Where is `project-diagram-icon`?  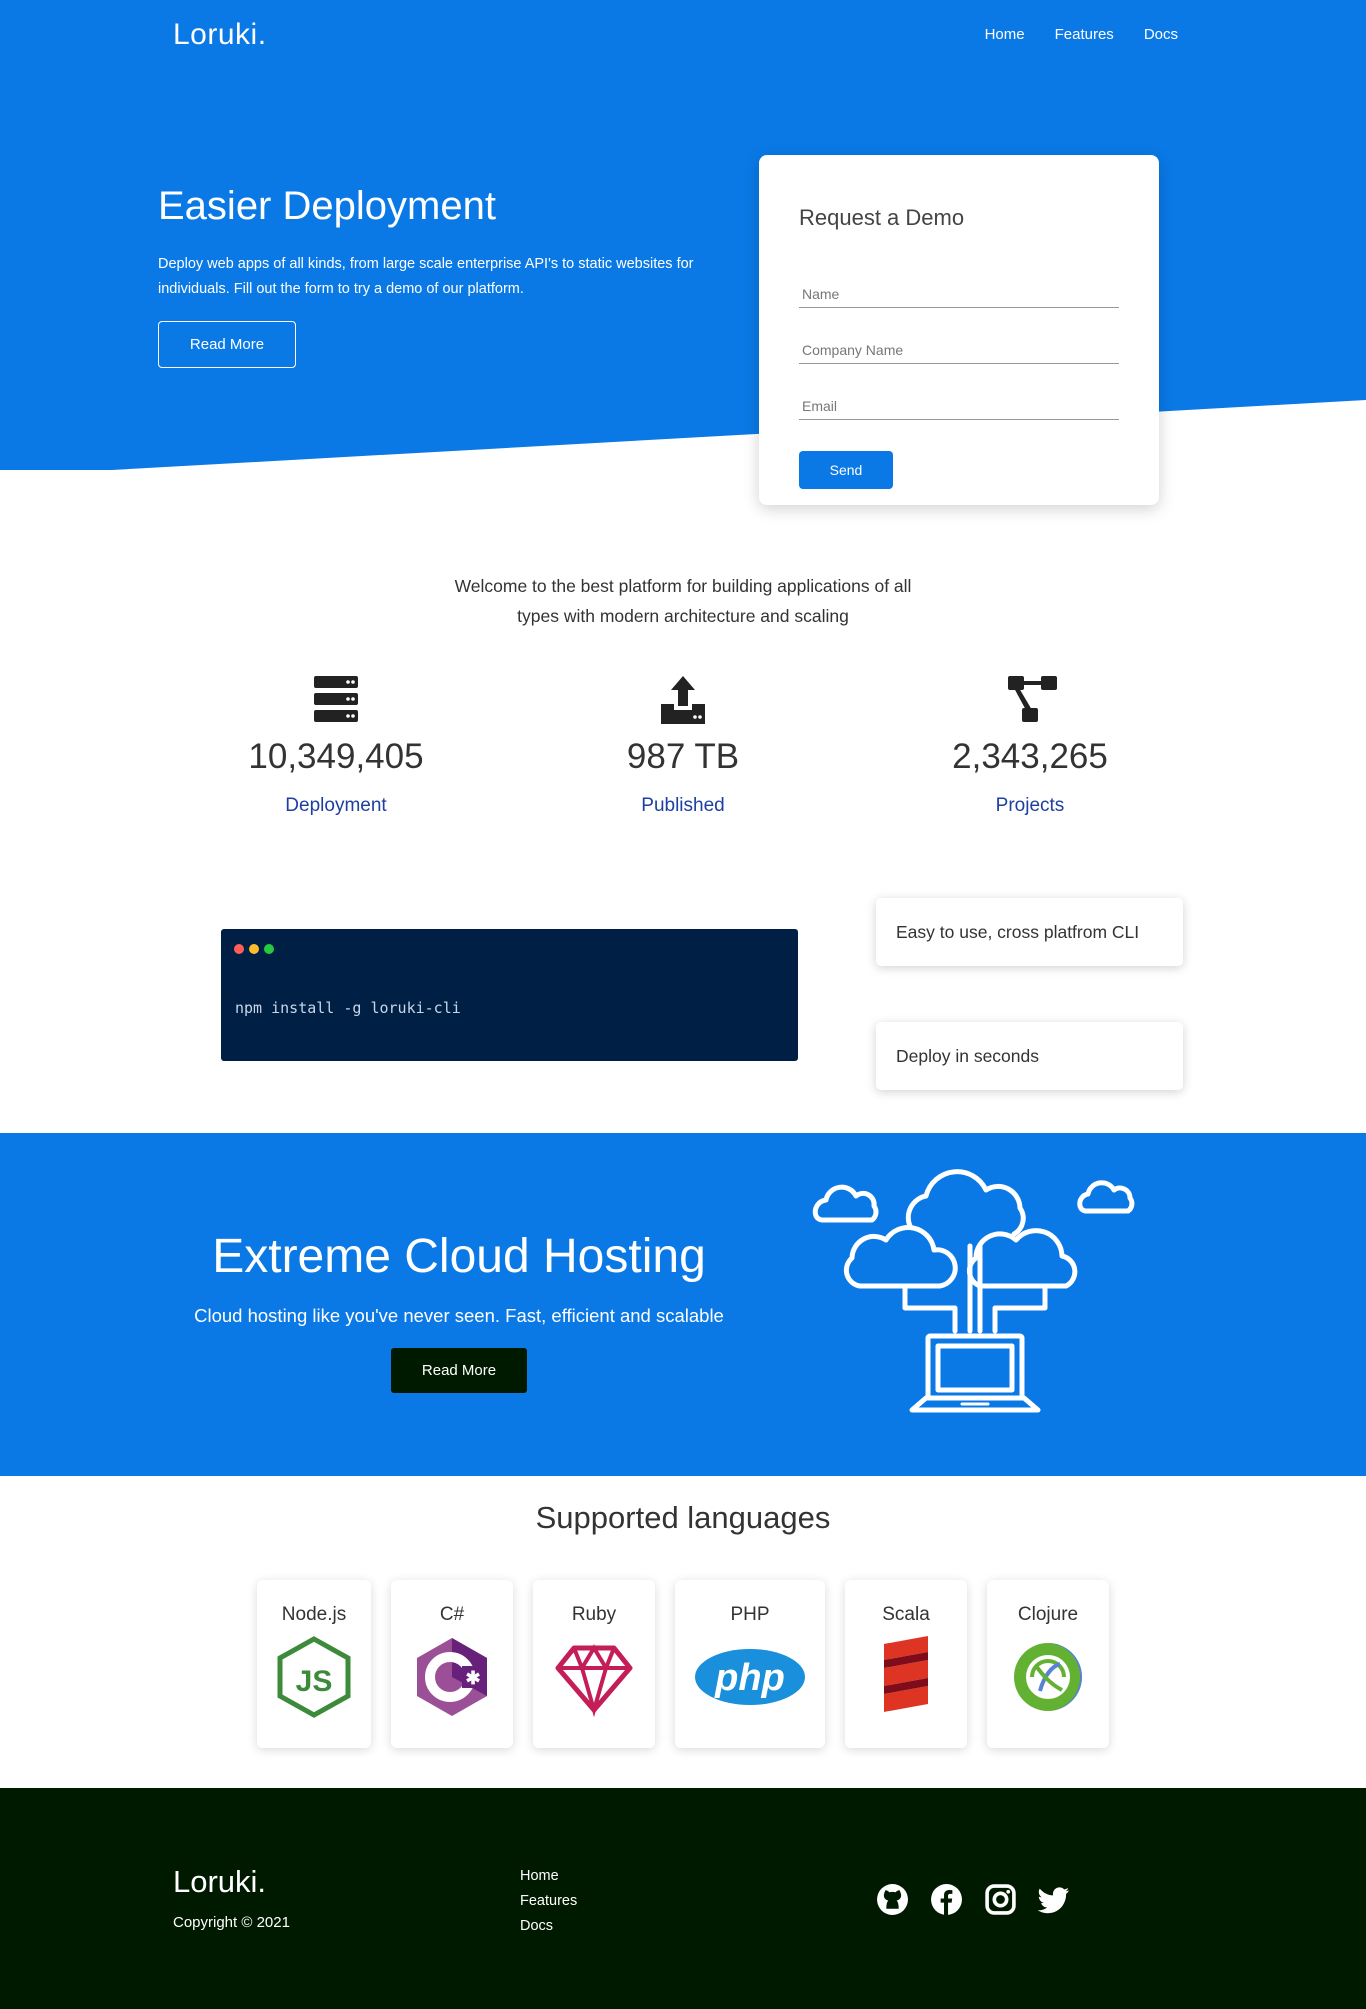 project-diagram-icon is located at coordinates (1032, 699).